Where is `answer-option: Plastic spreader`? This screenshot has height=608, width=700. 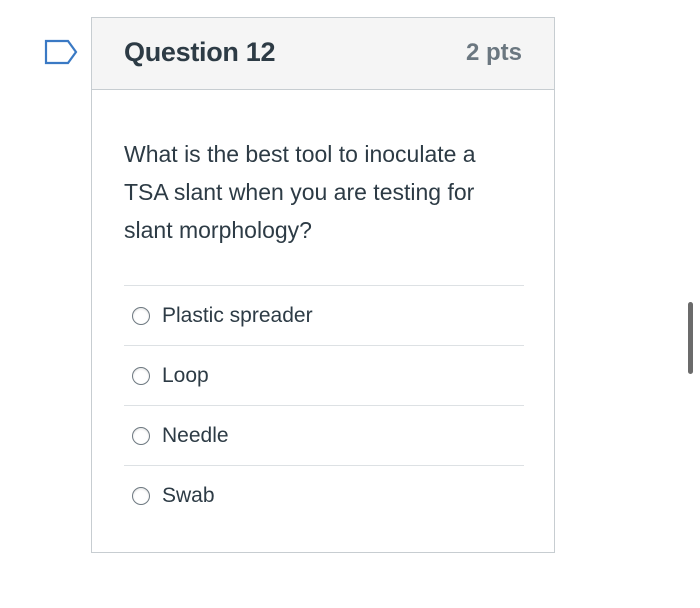
answer-option: Plastic spreader is located at coordinates (324, 315).